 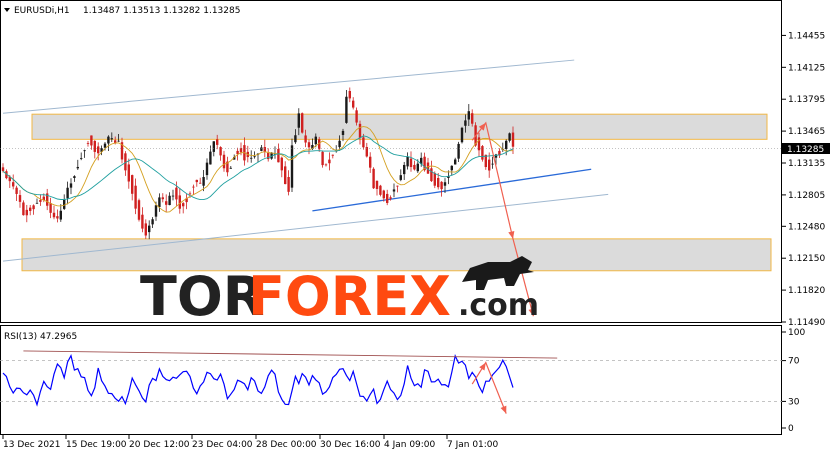 I want to click on price-tick-label: 1.11490, so click(x=806, y=323).